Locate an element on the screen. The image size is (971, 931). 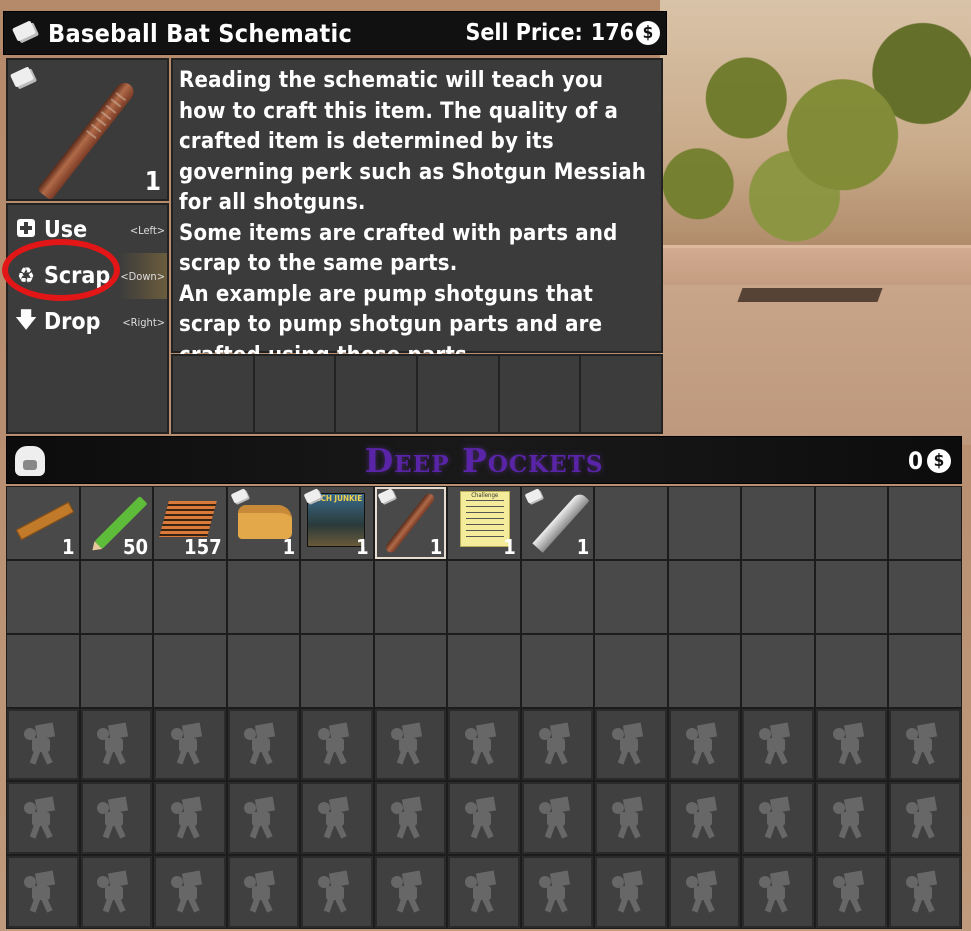
inventory-slot-challenge-note: Challenge 1 is located at coordinates (484, 523).